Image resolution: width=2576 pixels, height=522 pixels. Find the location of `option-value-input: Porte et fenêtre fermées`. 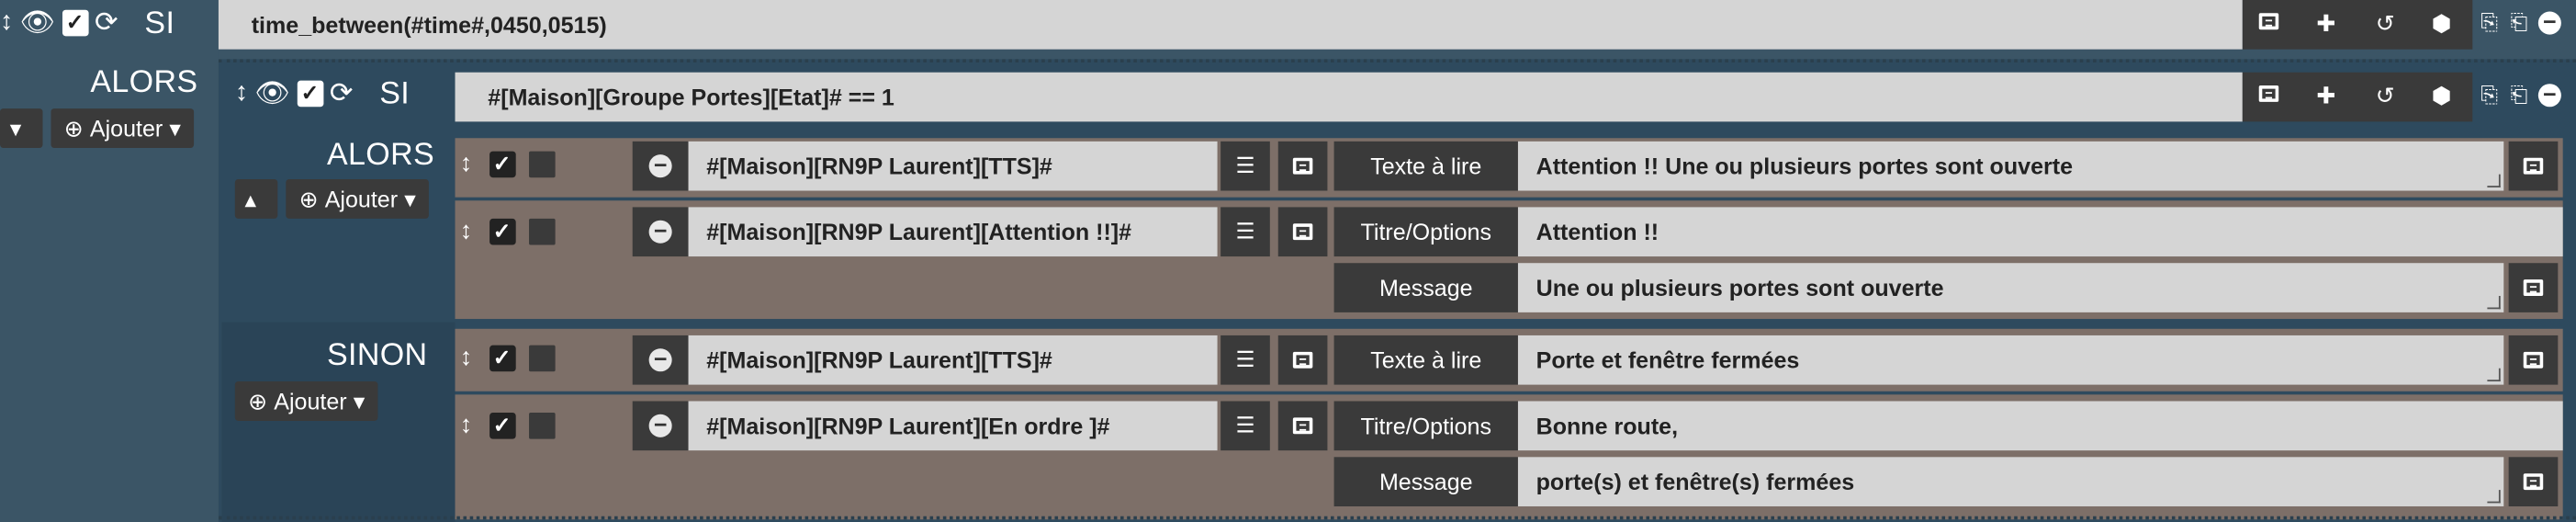

option-value-input: Porte et fenêtre fermées is located at coordinates (2011, 360).